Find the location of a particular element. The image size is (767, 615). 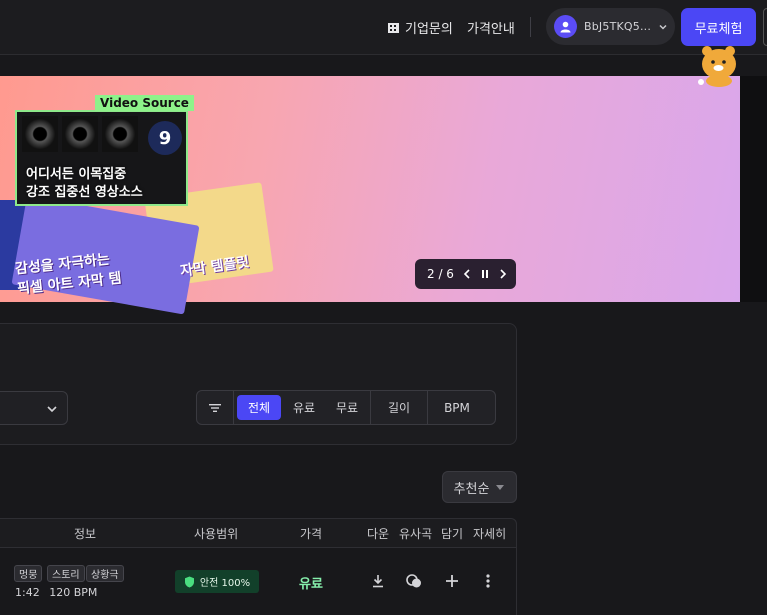

tag-chip: 상황극 is located at coordinates (105, 573).